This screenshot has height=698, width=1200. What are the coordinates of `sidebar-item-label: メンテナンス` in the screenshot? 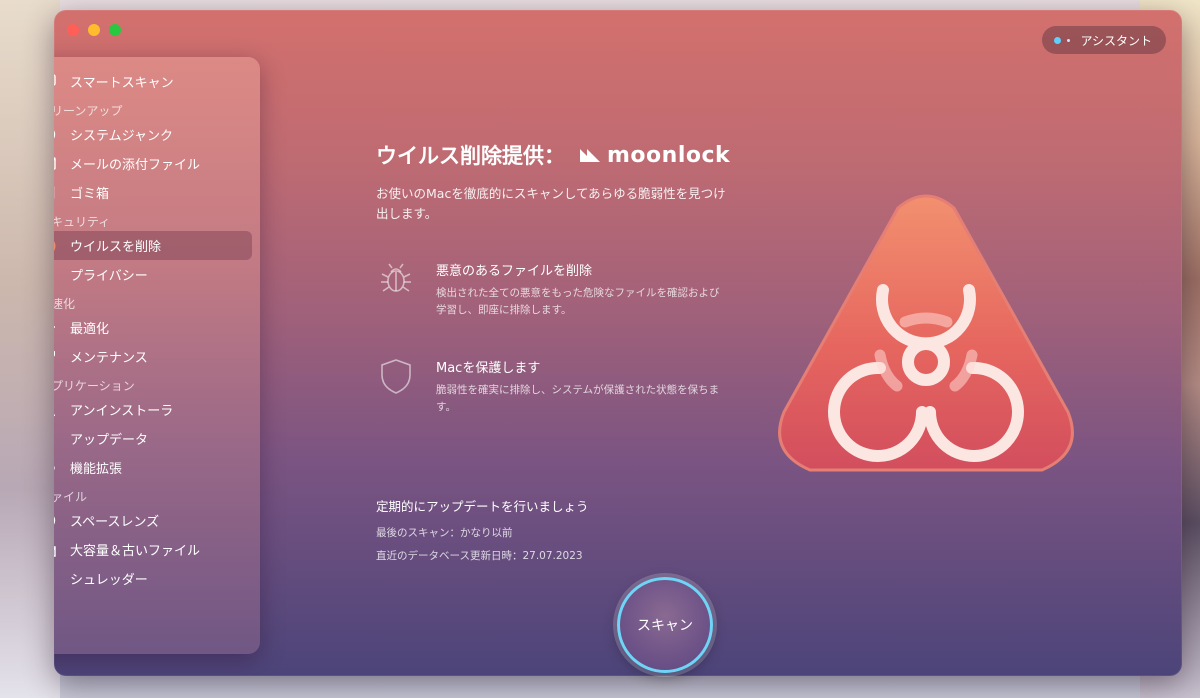 It's located at (109, 358).